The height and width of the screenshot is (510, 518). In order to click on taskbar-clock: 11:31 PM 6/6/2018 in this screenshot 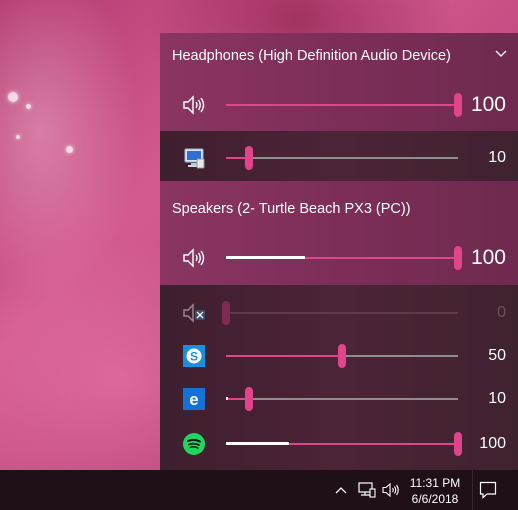, I will do `click(435, 491)`.